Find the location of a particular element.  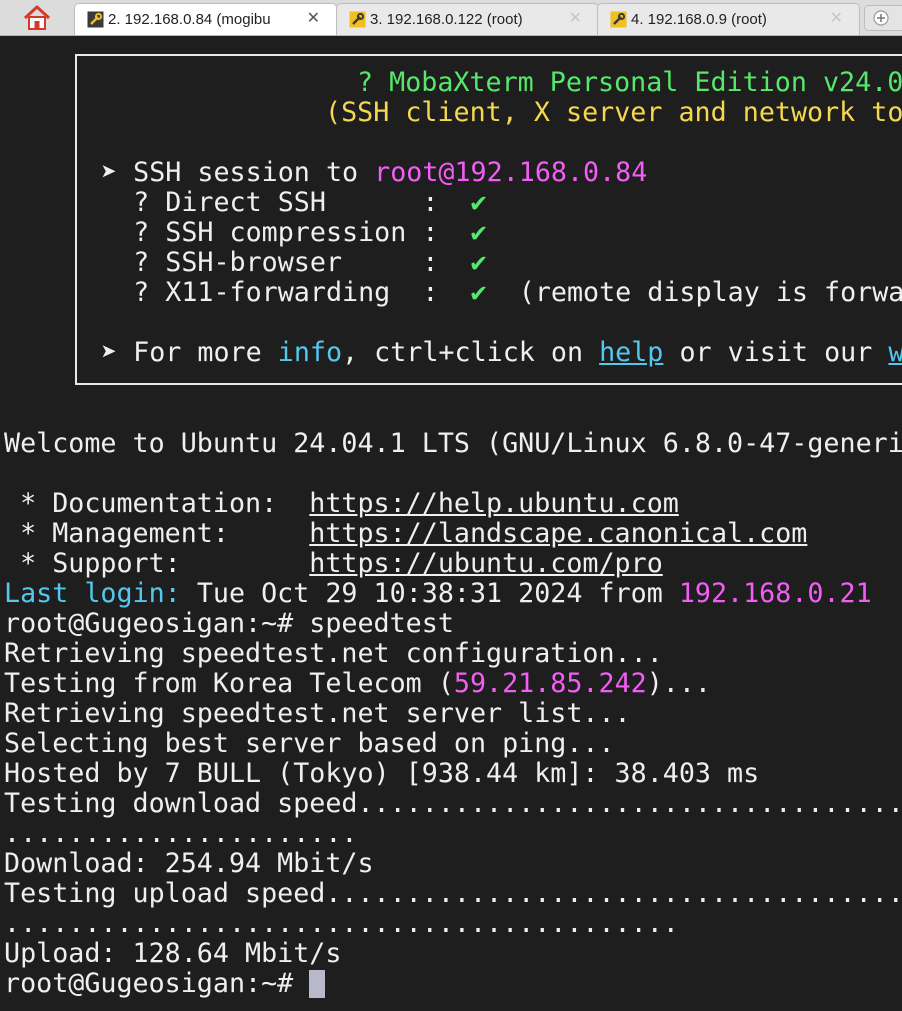

banner-subtitle: (SSH client, X server and network to is located at coordinates (613, 112).